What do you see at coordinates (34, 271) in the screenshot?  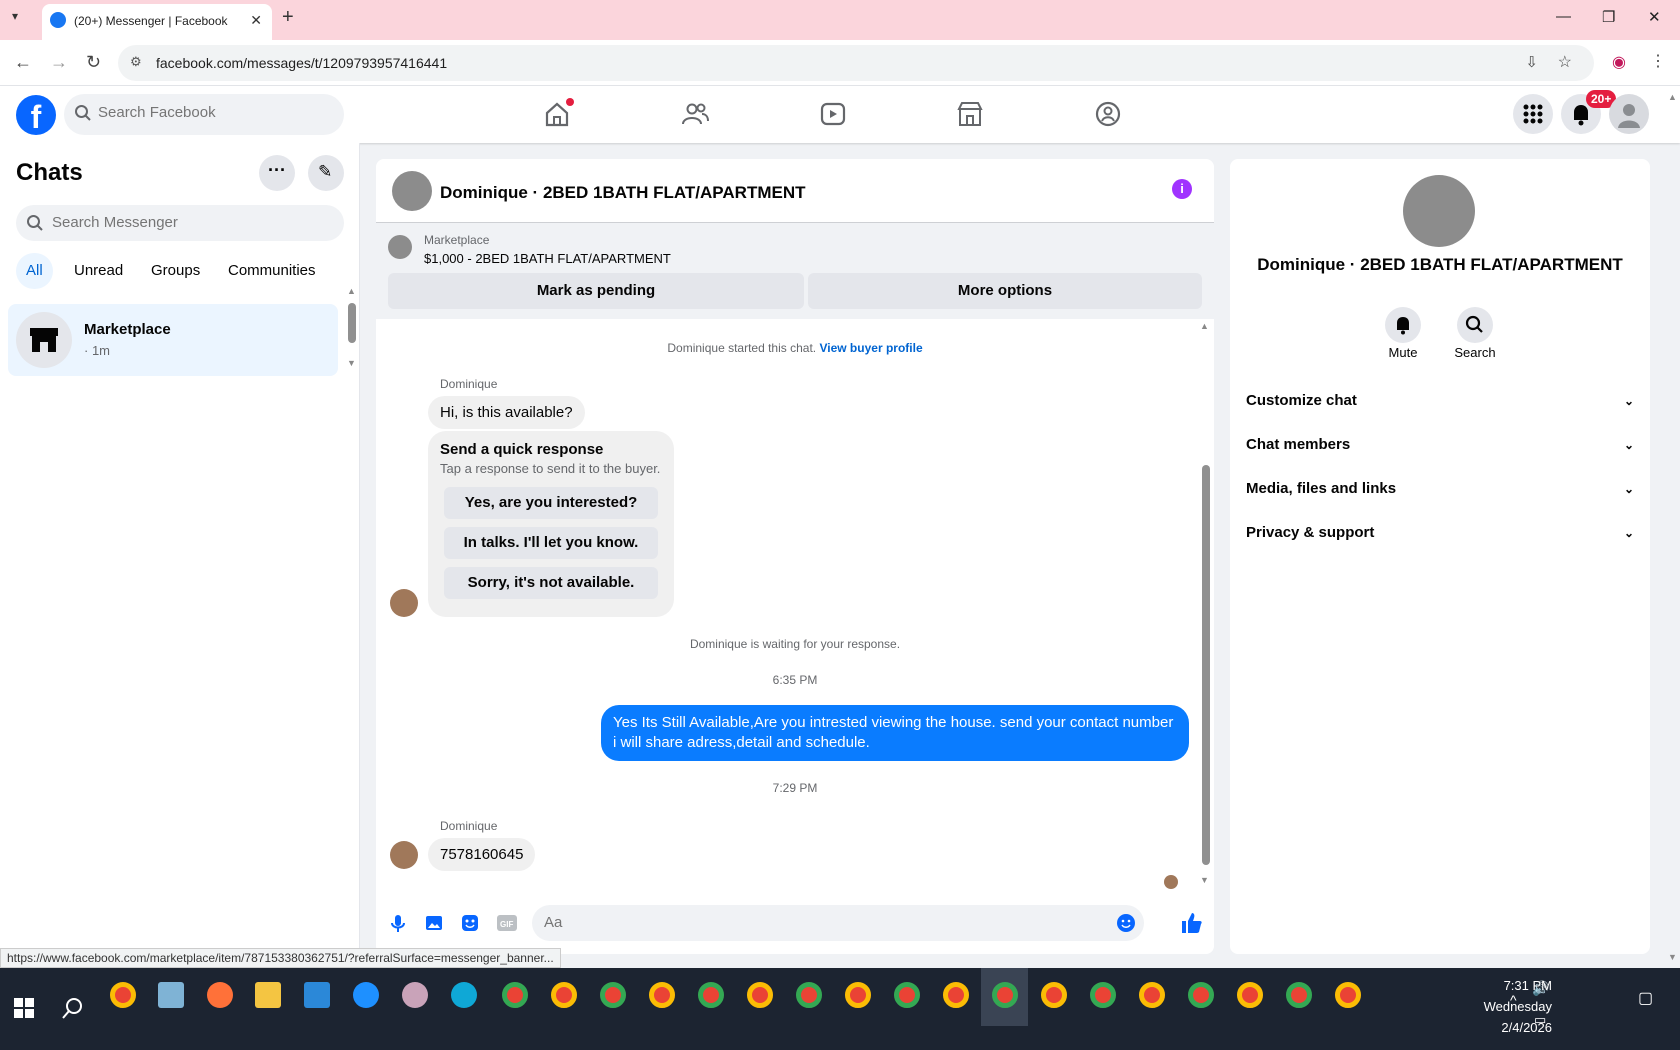 I see `filter-all: All` at bounding box center [34, 271].